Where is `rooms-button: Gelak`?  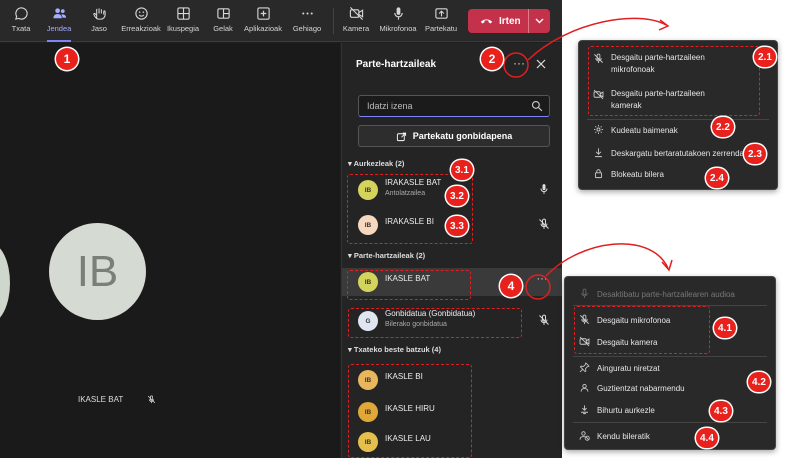 rooms-button: Gelak is located at coordinates (223, 22).